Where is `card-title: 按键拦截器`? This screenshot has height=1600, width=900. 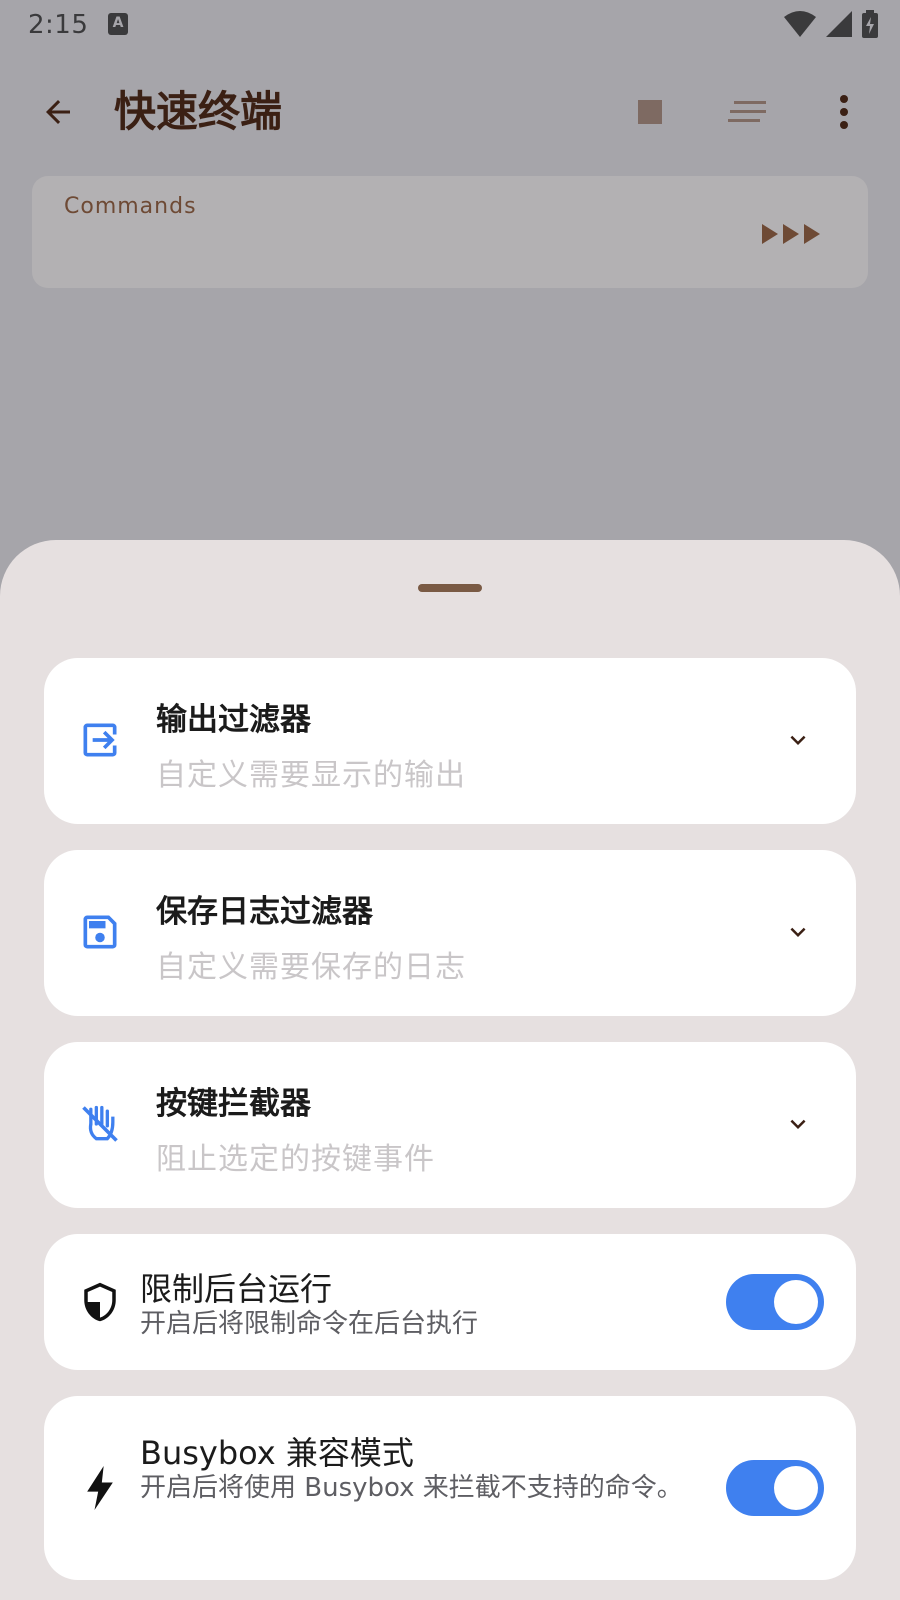 card-title: 按键拦截器 is located at coordinates (233, 1104).